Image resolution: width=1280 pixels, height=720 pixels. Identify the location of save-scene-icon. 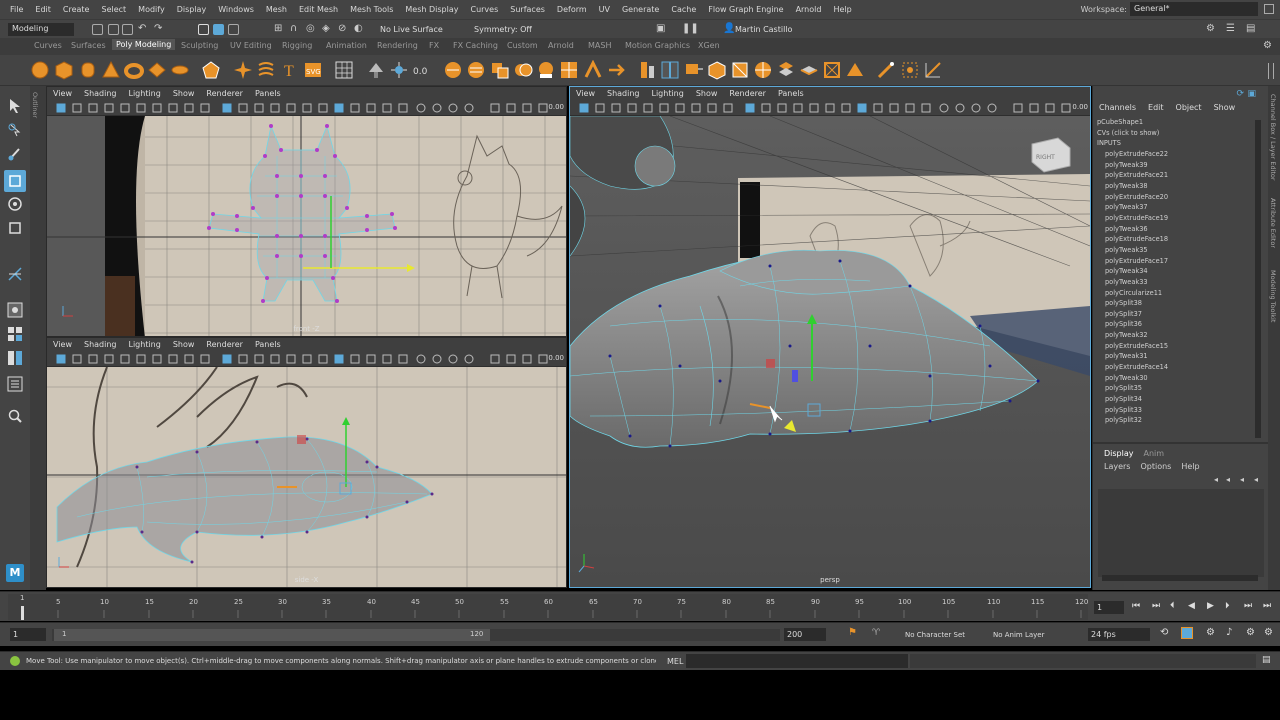
(127, 29).